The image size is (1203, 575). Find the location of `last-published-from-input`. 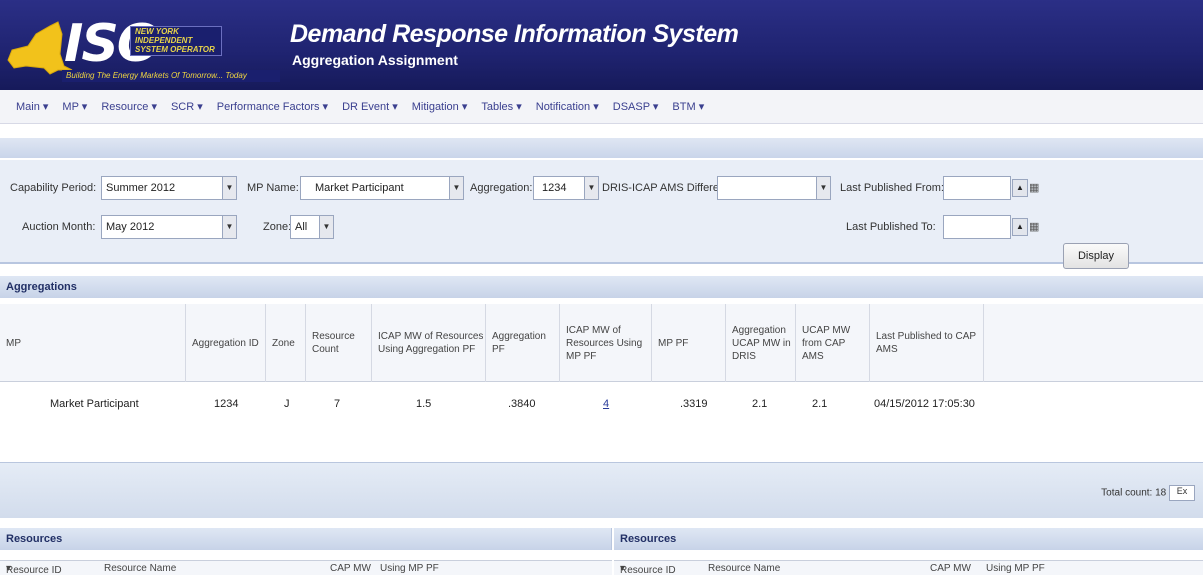

last-published-from-input is located at coordinates (977, 188).